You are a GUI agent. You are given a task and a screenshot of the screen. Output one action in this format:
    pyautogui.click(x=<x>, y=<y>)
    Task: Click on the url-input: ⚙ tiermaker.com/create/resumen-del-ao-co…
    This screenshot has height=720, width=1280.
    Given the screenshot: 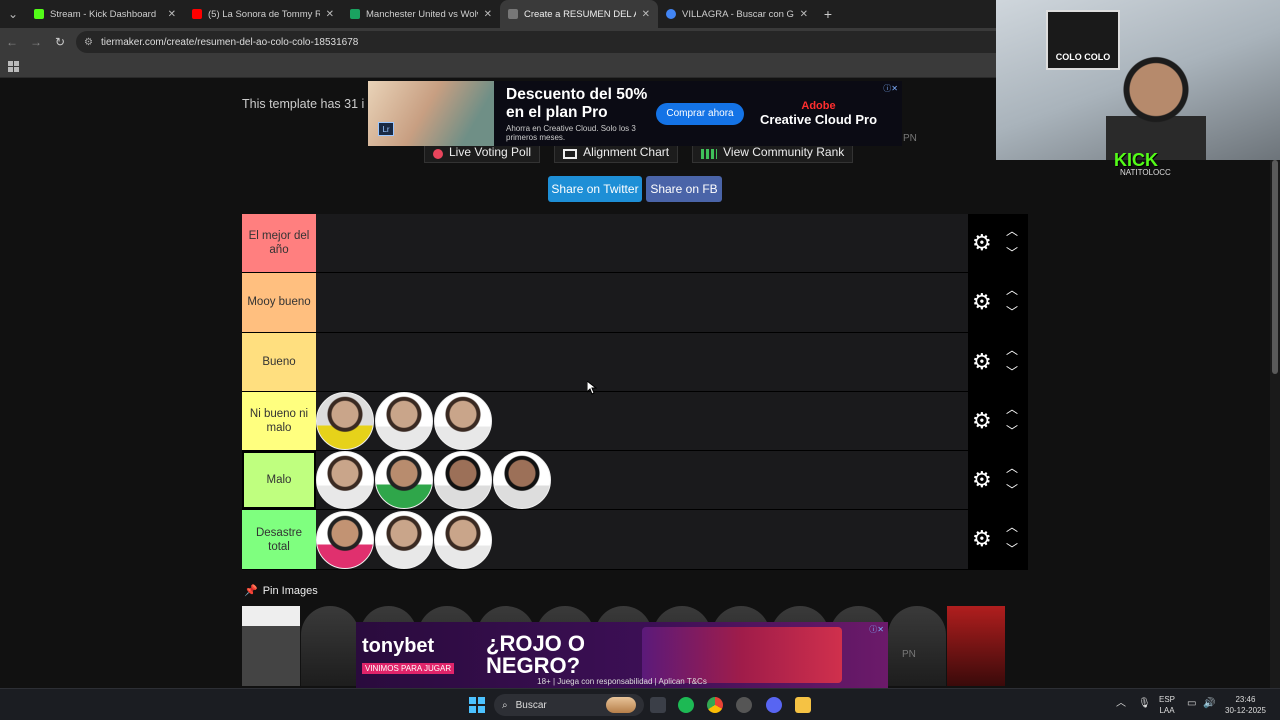 What is the action you would take?
    pyautogui.click(x=546, y=42)
    